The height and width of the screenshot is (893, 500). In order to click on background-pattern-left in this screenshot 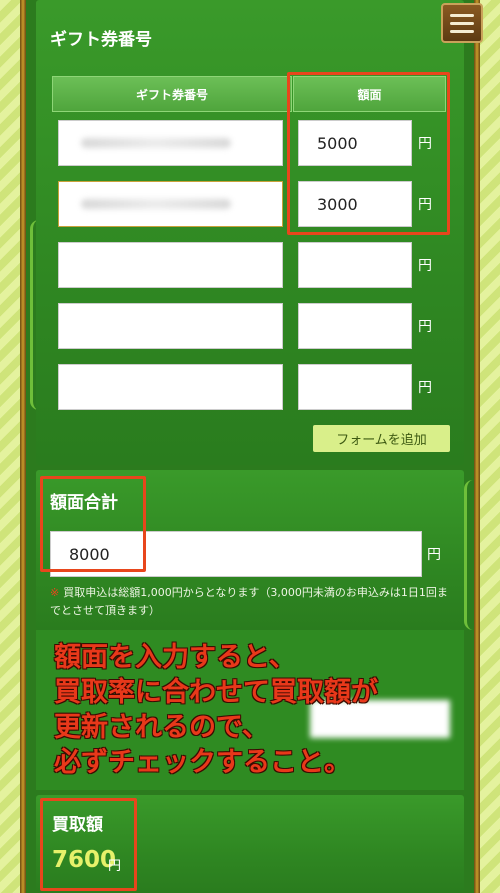, I will do `click(10, 446)`.